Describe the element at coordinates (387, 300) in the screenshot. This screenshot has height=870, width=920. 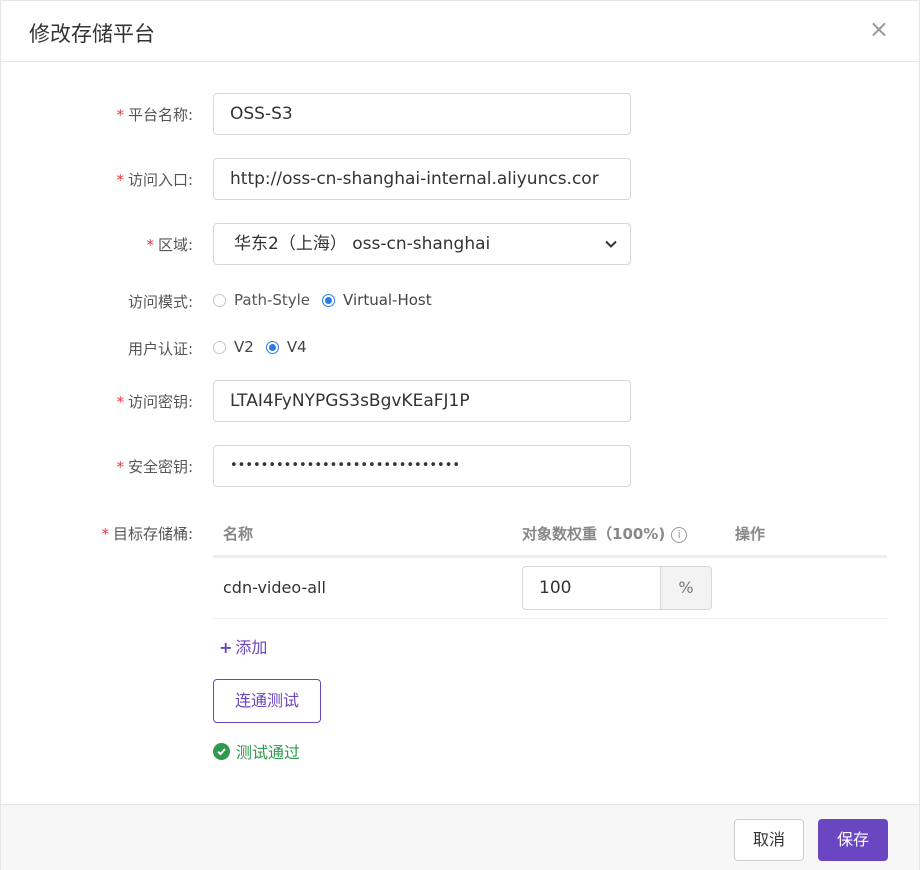
I see `radio-virtual-host-label: Virtual-Host` at that location.